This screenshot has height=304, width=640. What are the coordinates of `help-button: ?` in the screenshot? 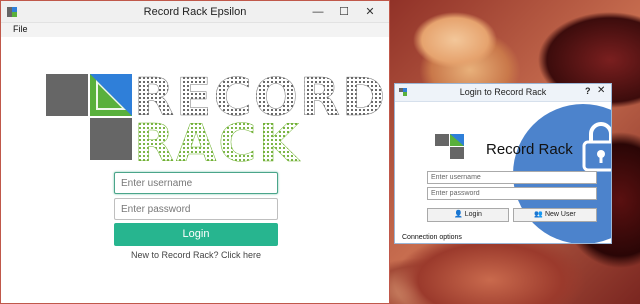 It's located at (588, 91).